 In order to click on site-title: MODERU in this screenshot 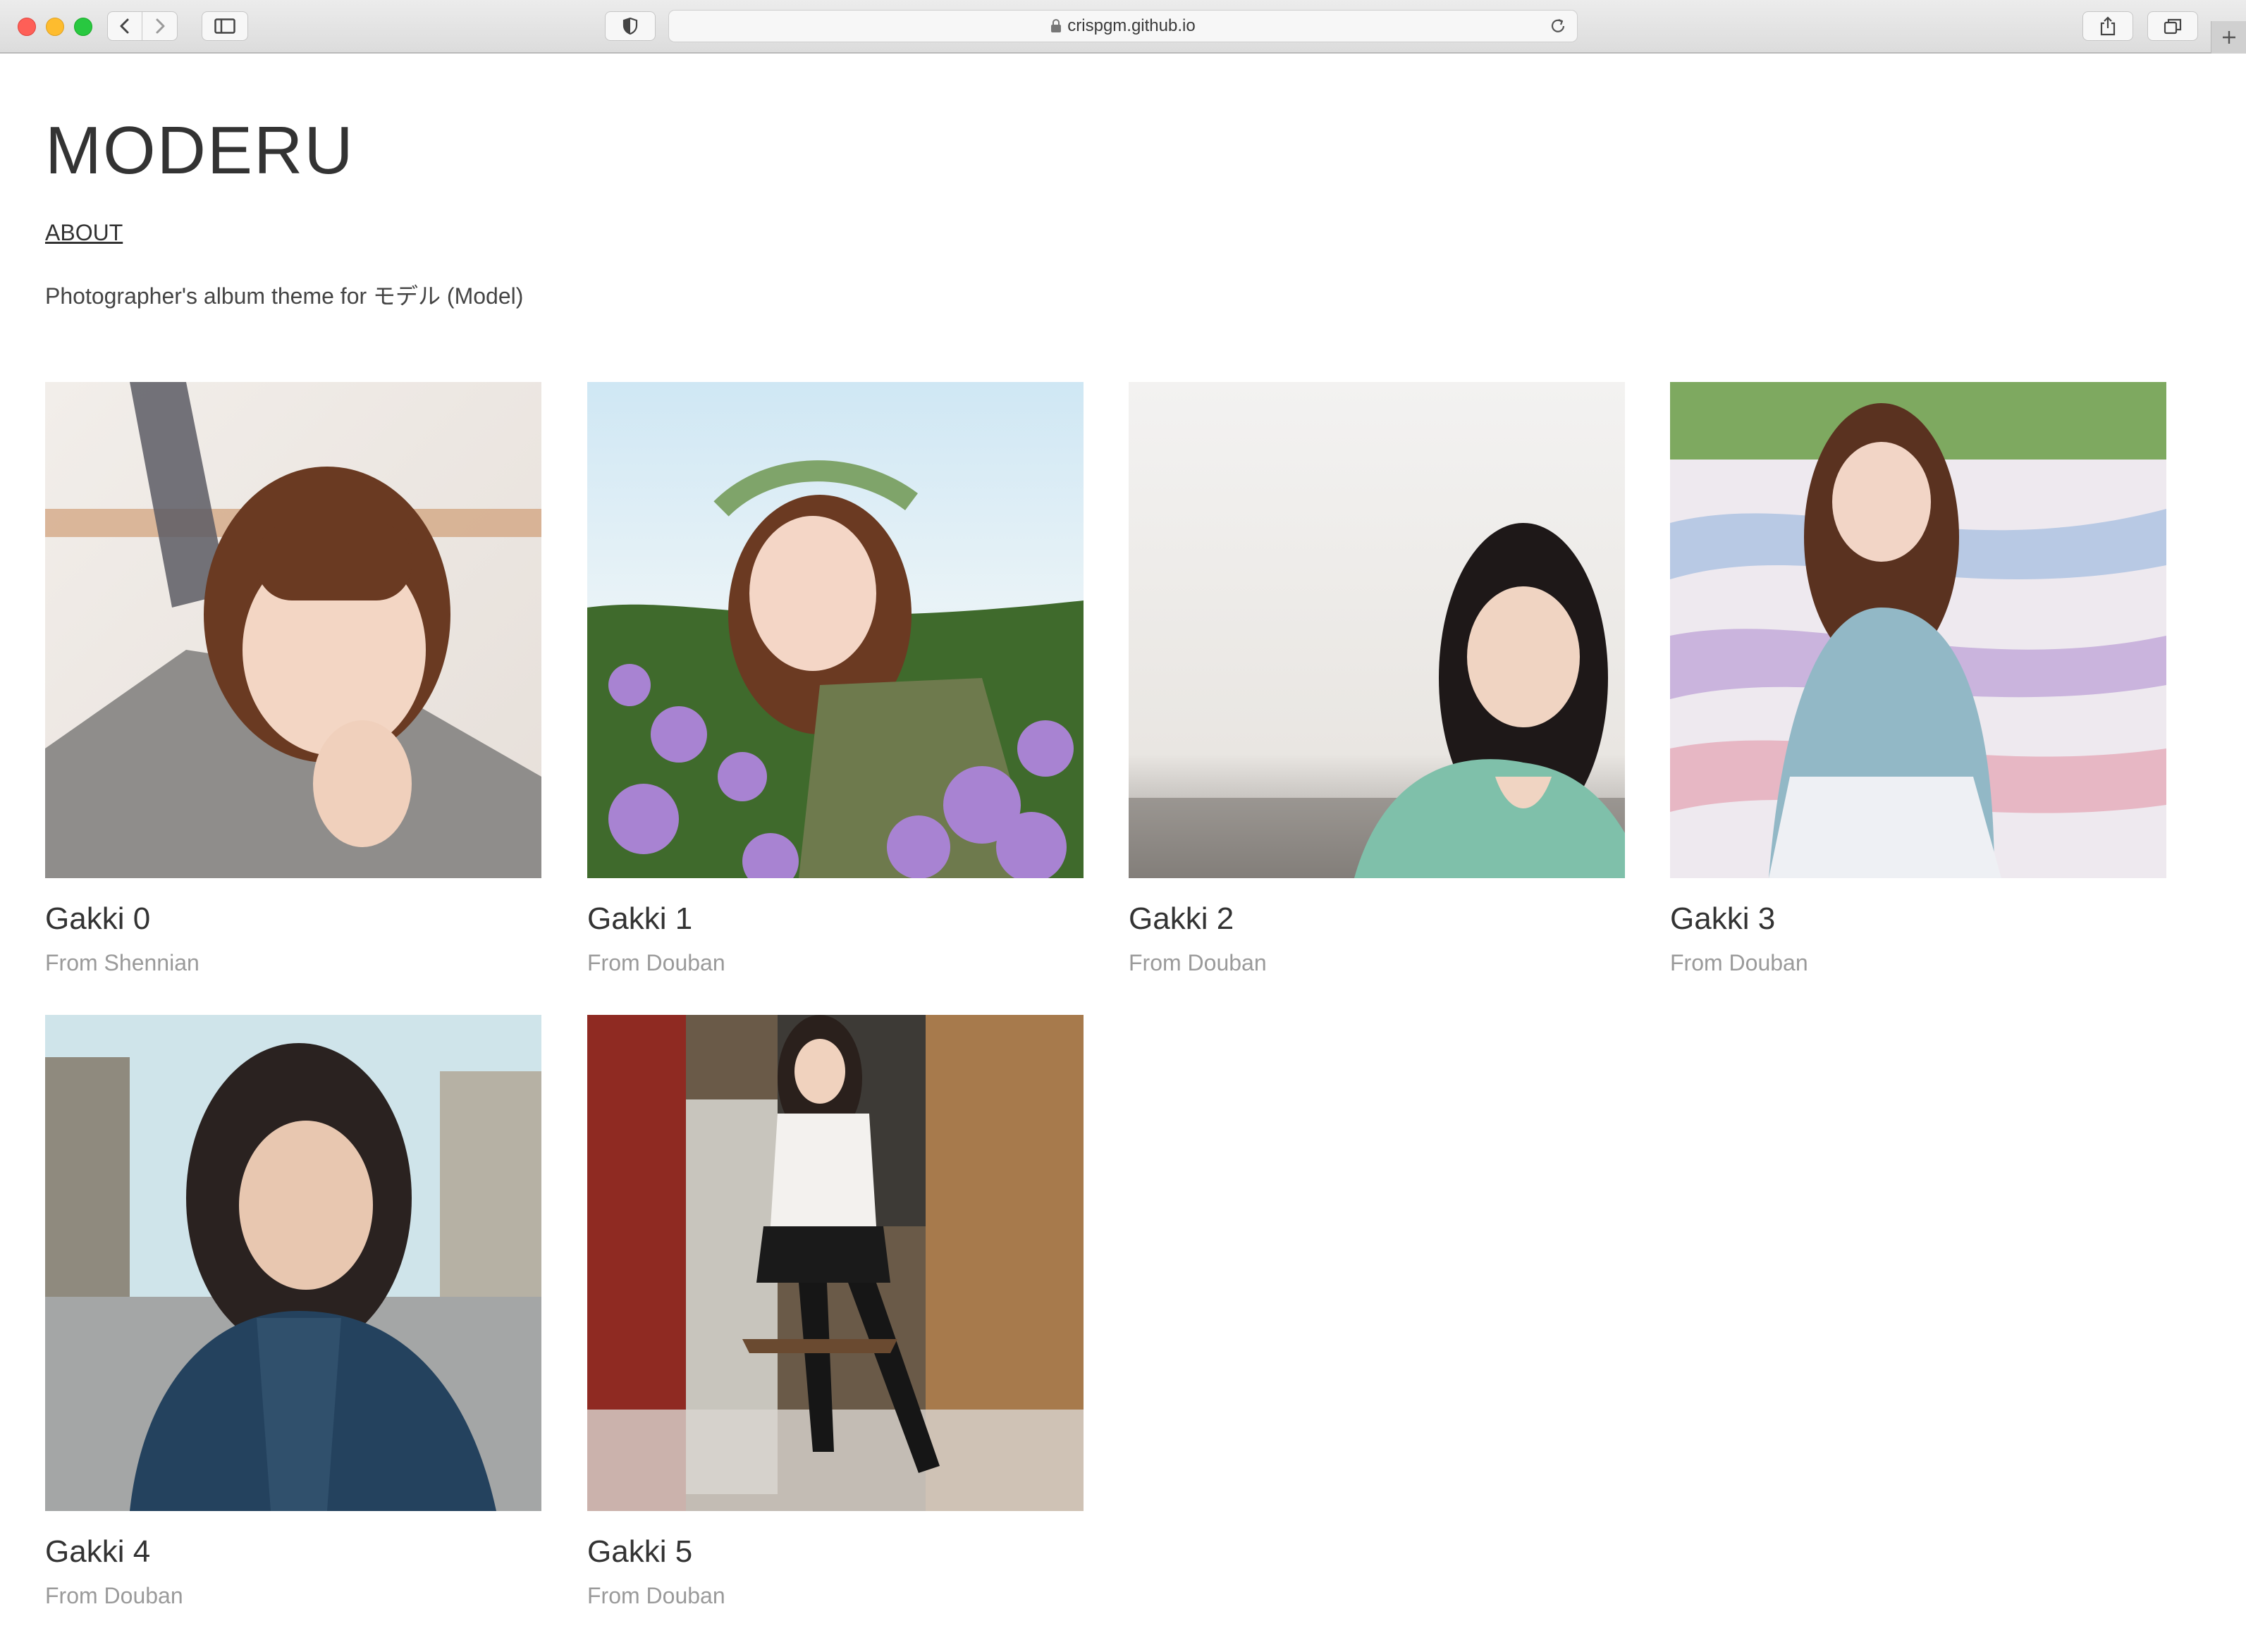, I will do `click(200, 151)`.